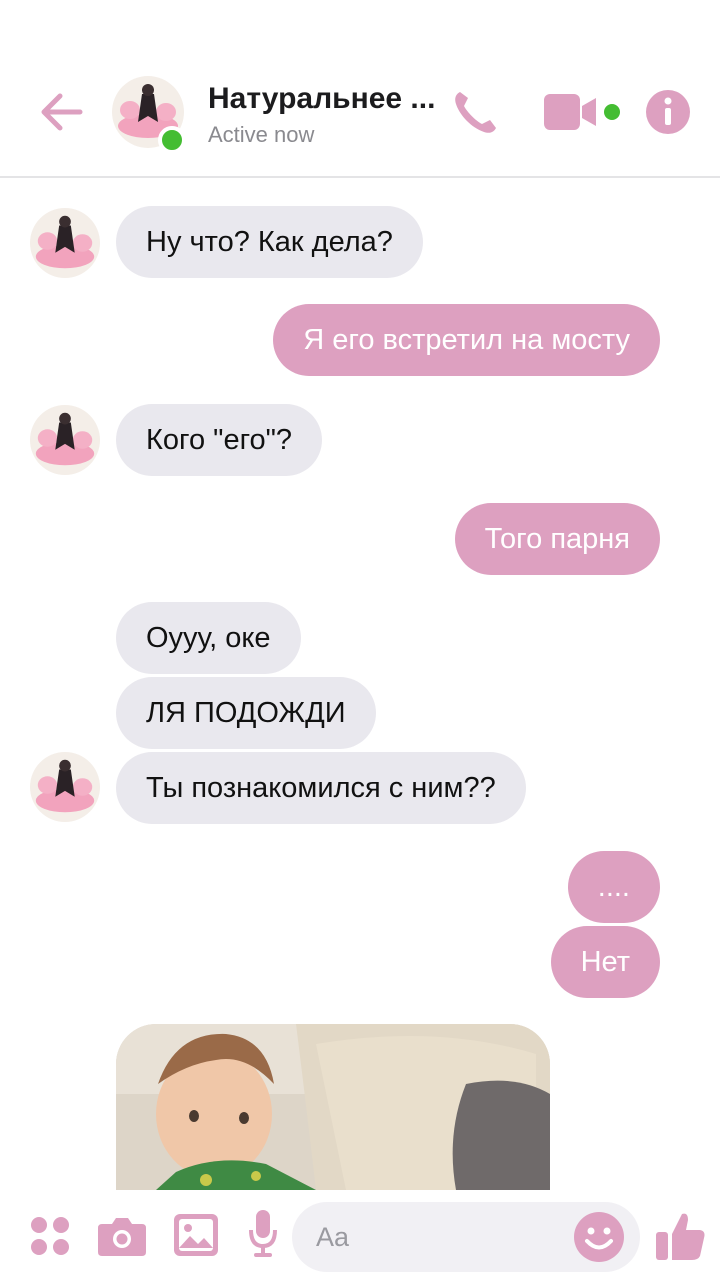 The image size is (720, 1280). Describe the element at coordinates (599, 1237) in the screenshot. I see `emoji-icon` at that location.